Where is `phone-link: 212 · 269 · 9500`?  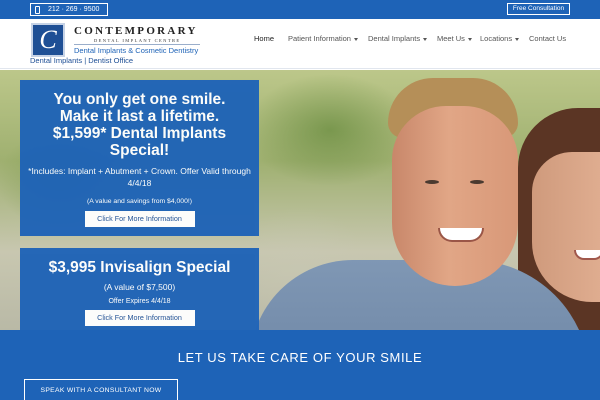 phone-link: 212 · 269 · 9500 is located at coordinates (69, 9).